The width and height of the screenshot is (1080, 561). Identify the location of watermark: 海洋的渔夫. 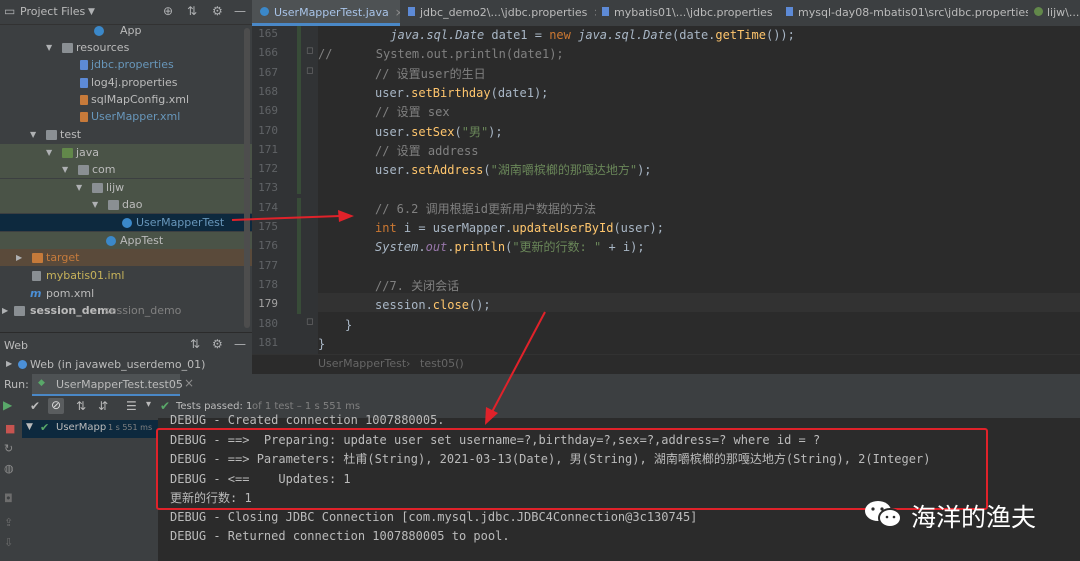
(963, 514).